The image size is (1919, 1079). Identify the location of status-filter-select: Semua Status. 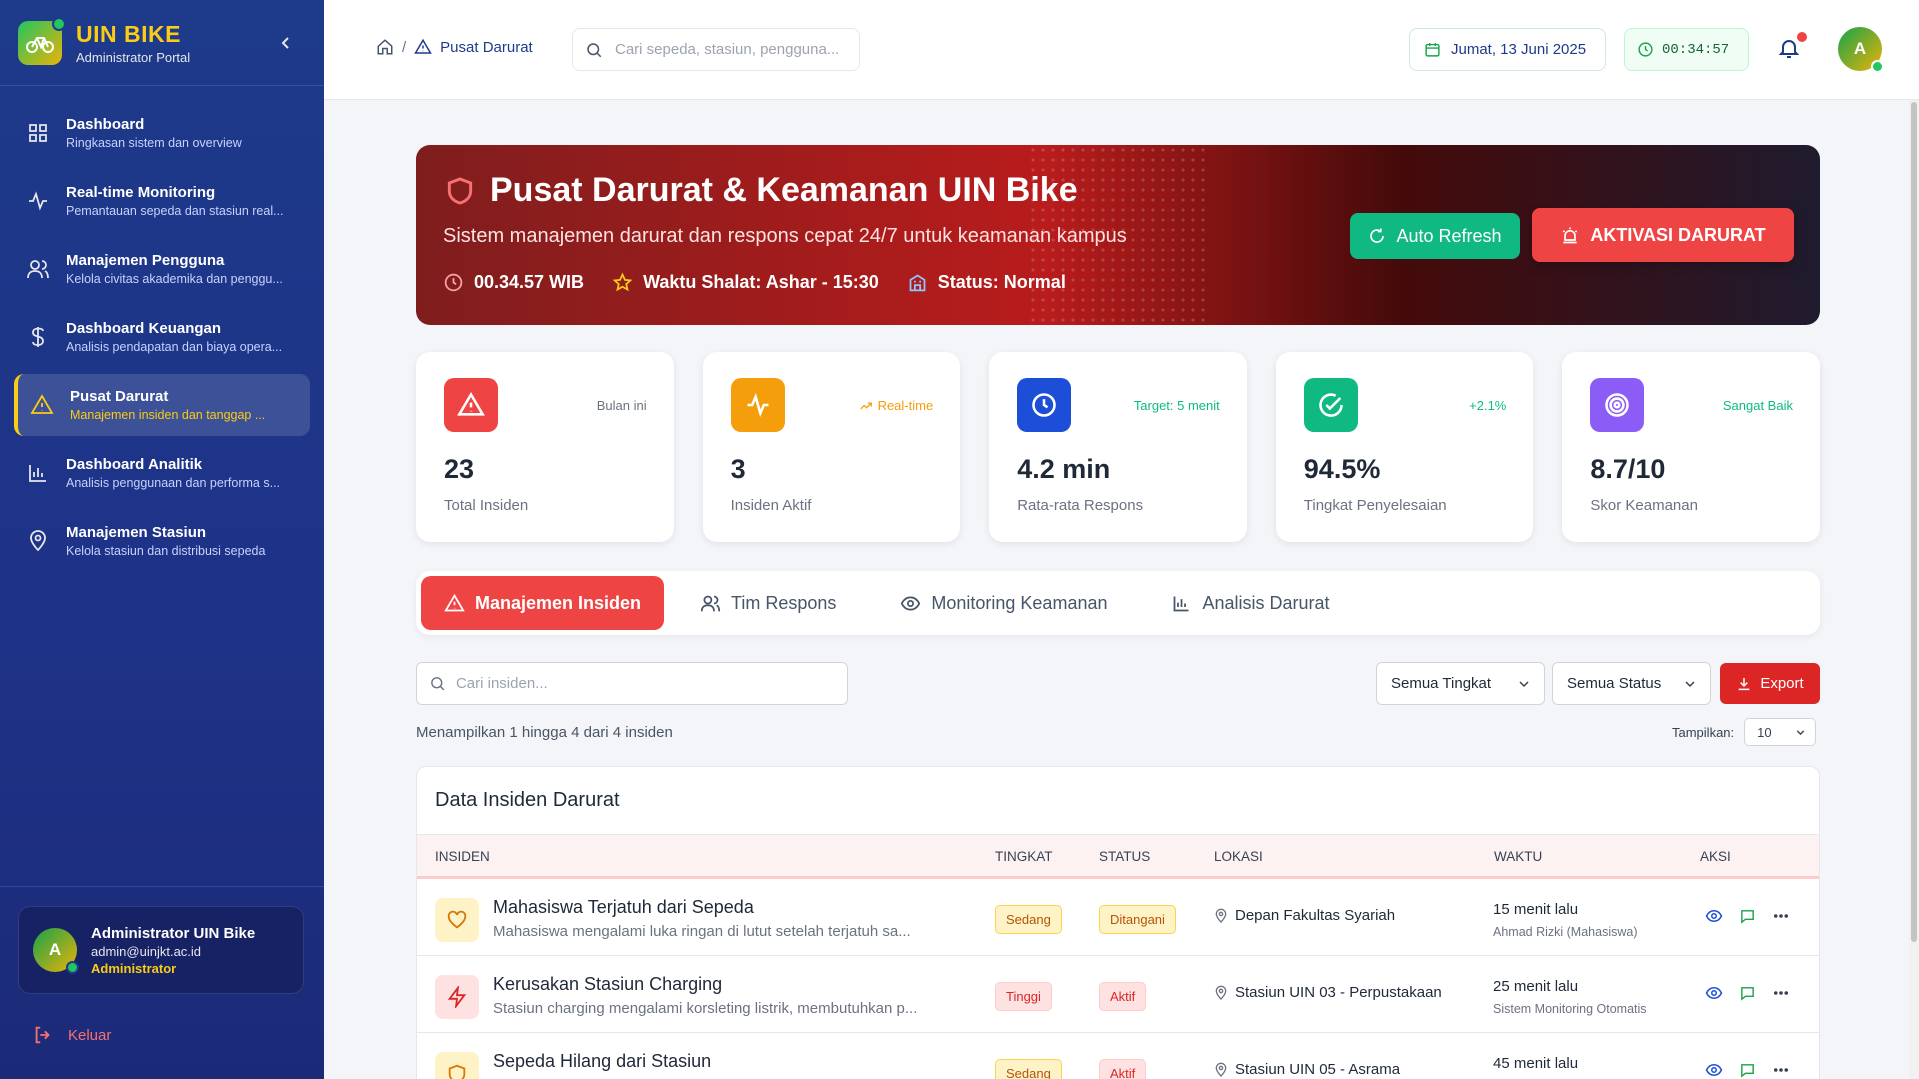
(1631, 683).